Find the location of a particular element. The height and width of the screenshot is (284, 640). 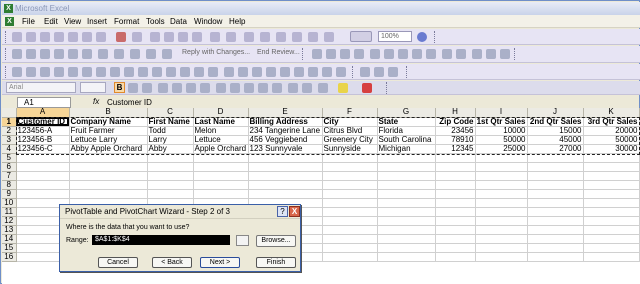

share-icon is located at coordinates (167, 54).